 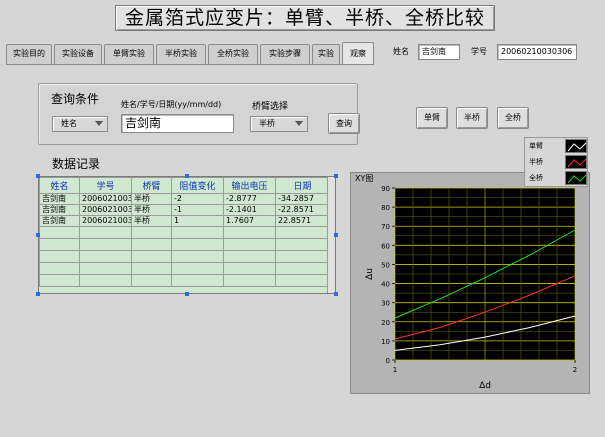 What do you see at coordinates (472, 118) in the screenshot?
I see `half-bridge-button: 半桥` at bounding box center [472, 118].